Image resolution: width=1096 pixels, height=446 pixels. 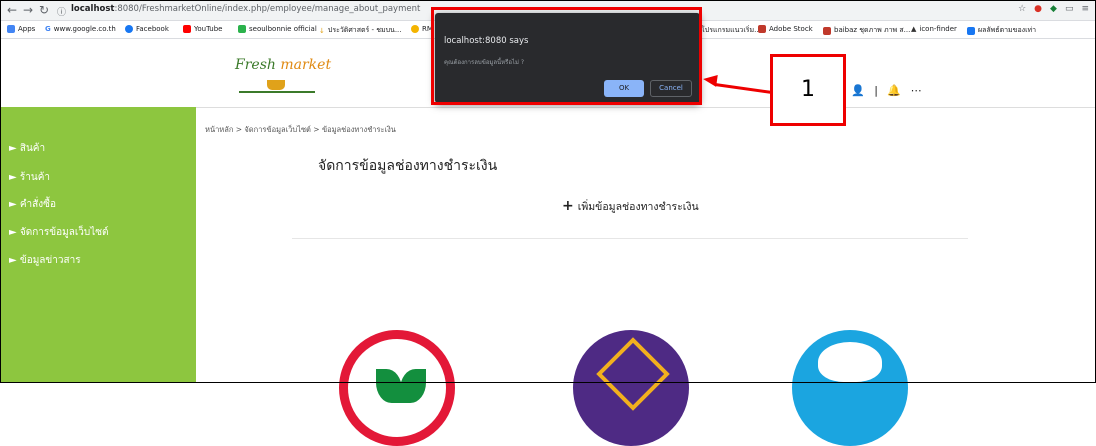 I want to click on annotation-callout: 1, so click(x=808, y=90).